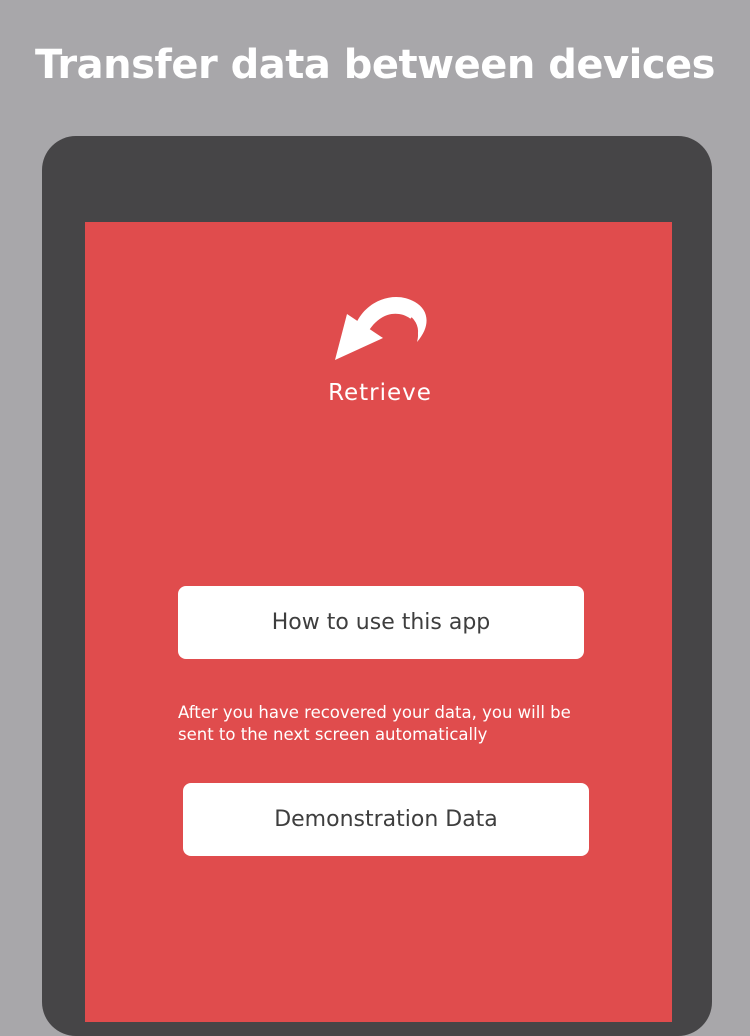 The width and height of the screenshot is (750, 1036). What do you see at coordinates (375, 65) in the screenshot?
I see `promo-headline: Transfer data between devices` at bounding box center [375, 65].